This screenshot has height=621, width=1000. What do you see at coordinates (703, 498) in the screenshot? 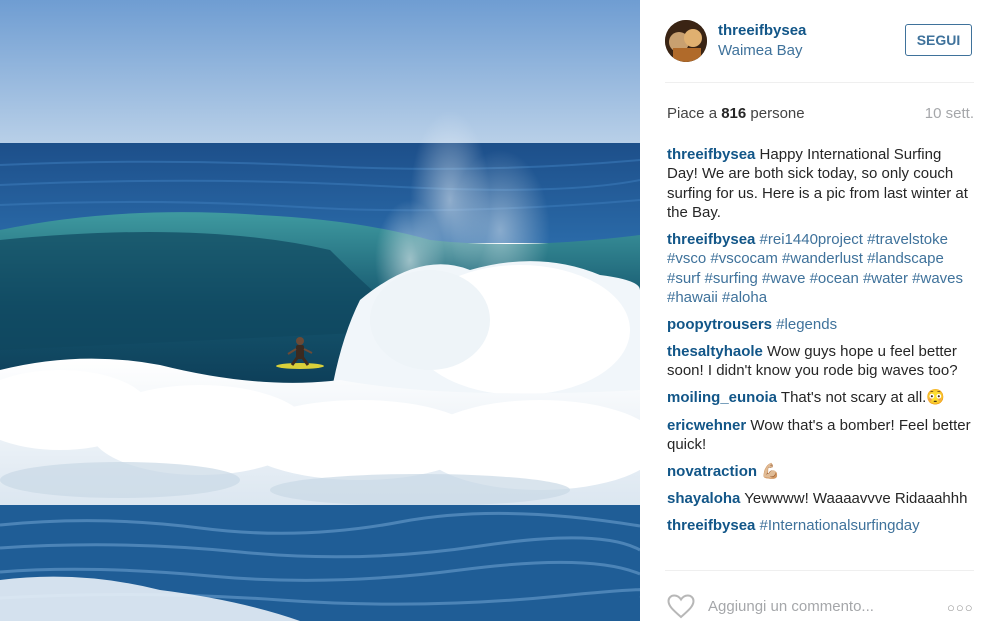
I see `comment-username: shayaloha` at bounding box center [703, 498].